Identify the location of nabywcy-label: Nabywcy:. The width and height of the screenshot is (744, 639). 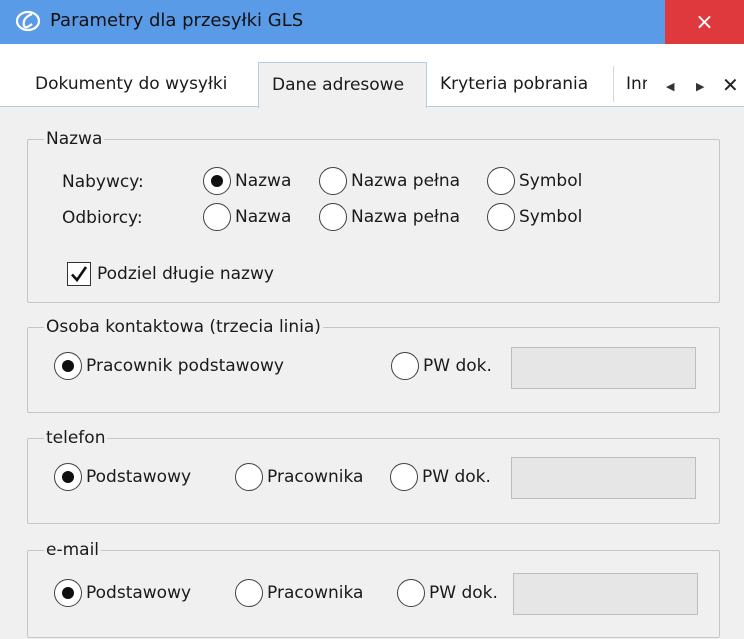
(103, 182).